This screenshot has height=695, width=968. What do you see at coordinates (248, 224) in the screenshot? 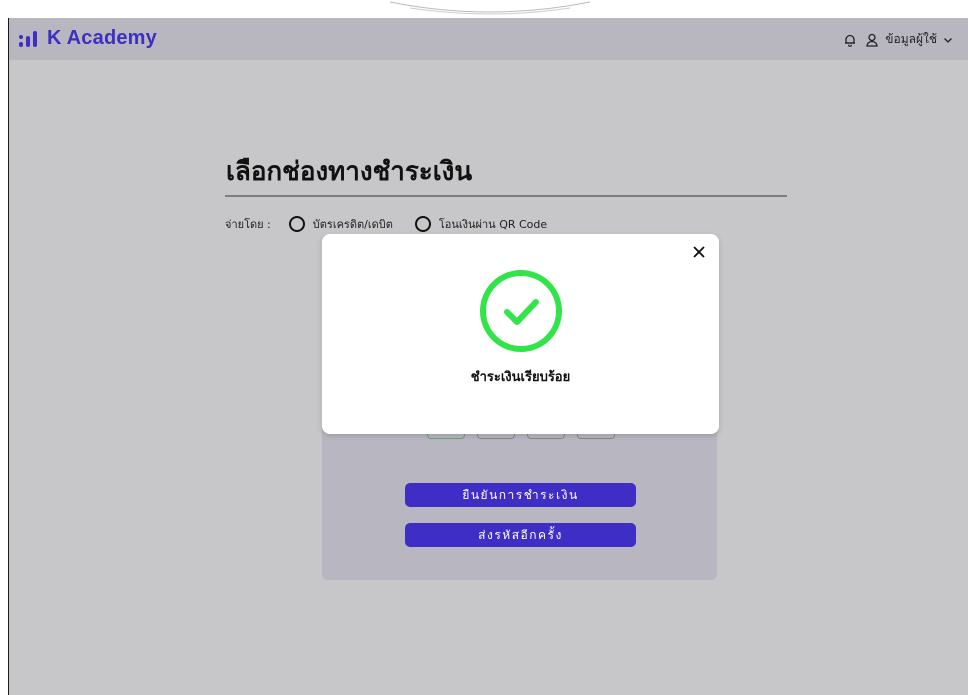
I see `pay-by-label: จ่ายโดย :` at bounding box center [248, 224].